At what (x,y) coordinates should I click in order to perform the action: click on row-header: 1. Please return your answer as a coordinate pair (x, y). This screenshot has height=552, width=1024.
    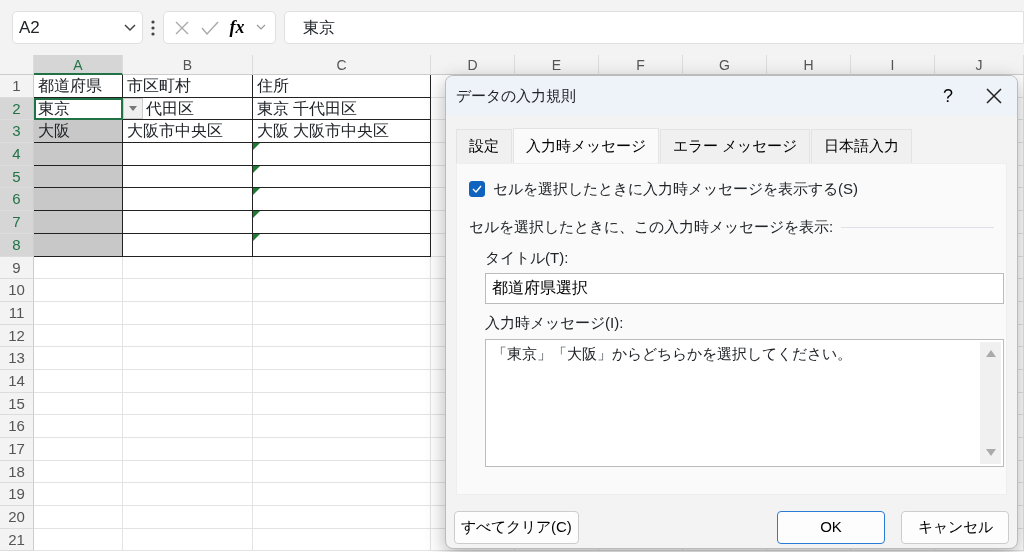
    Looking at the image, I should click on (17, 86).